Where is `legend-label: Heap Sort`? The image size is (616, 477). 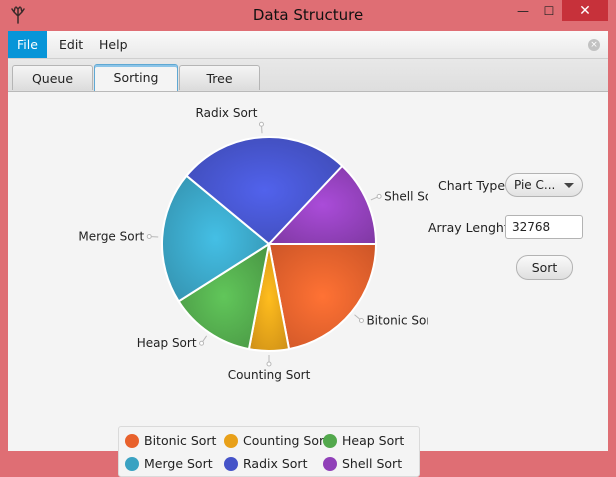
legend-label: Heap Sort is located at coordinates (373, 440).